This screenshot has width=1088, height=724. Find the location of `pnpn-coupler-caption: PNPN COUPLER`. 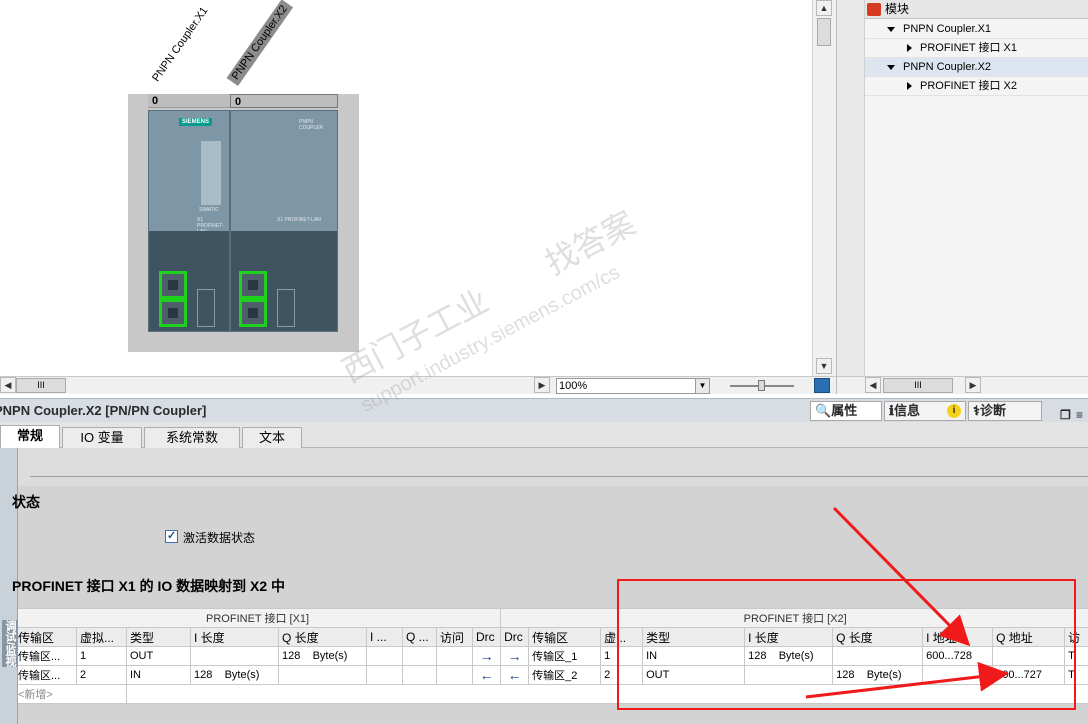

pnpn-coupler-caption: PNPN COUPLER is located at coordinates (311, 125).